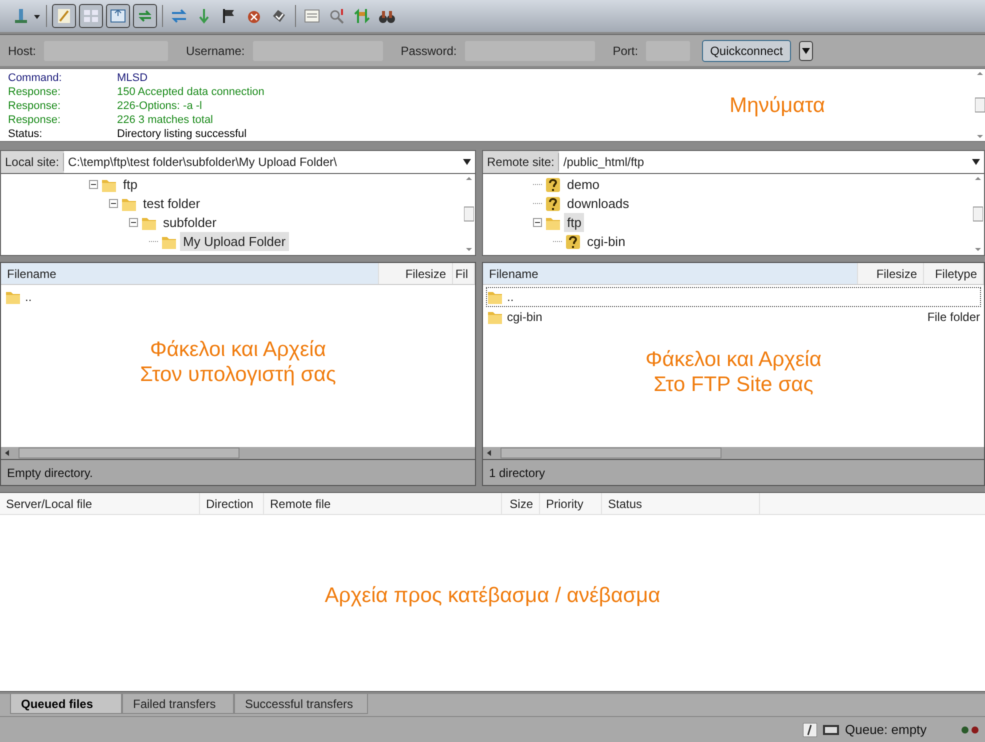 Image resolution: width=985 pixels, height=742 pixels. Describe the element at coordinates (182, 134) in the screenshot. I see `log-message: Directory listing successful` at that location.